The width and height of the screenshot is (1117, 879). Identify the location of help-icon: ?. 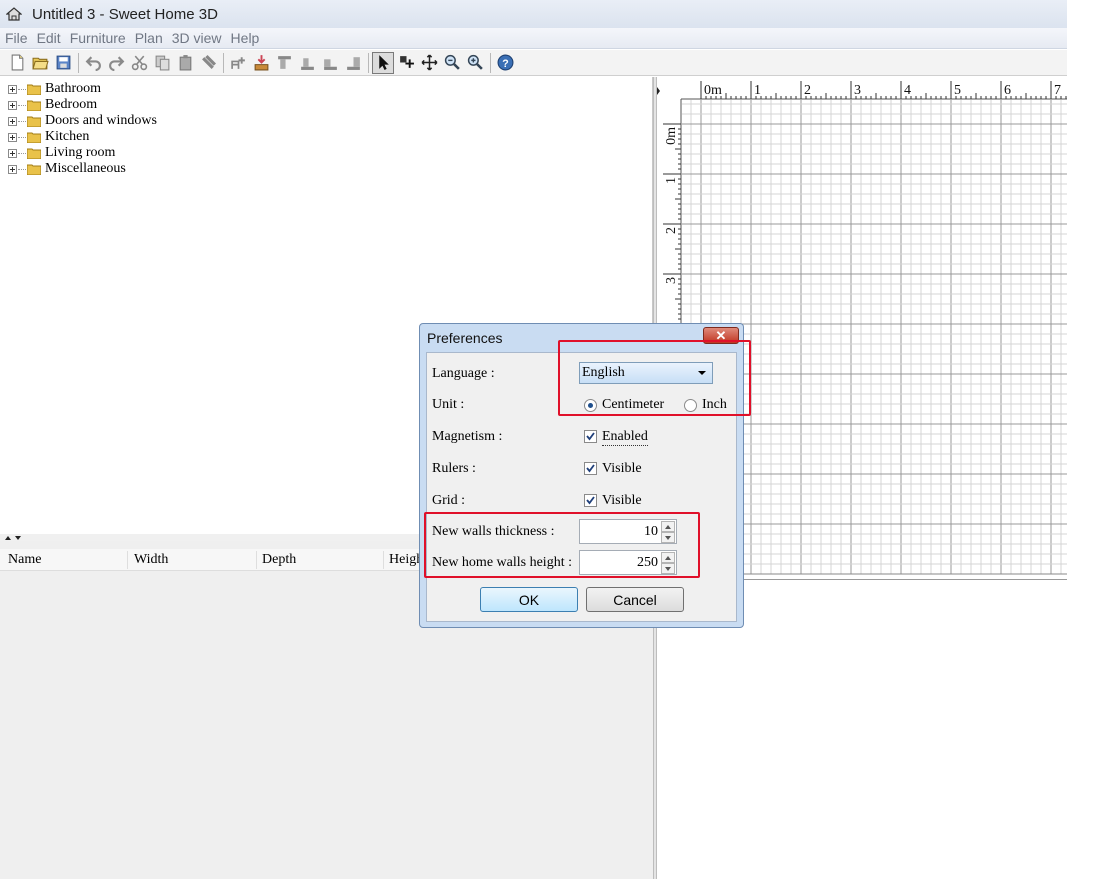
(505, 63).